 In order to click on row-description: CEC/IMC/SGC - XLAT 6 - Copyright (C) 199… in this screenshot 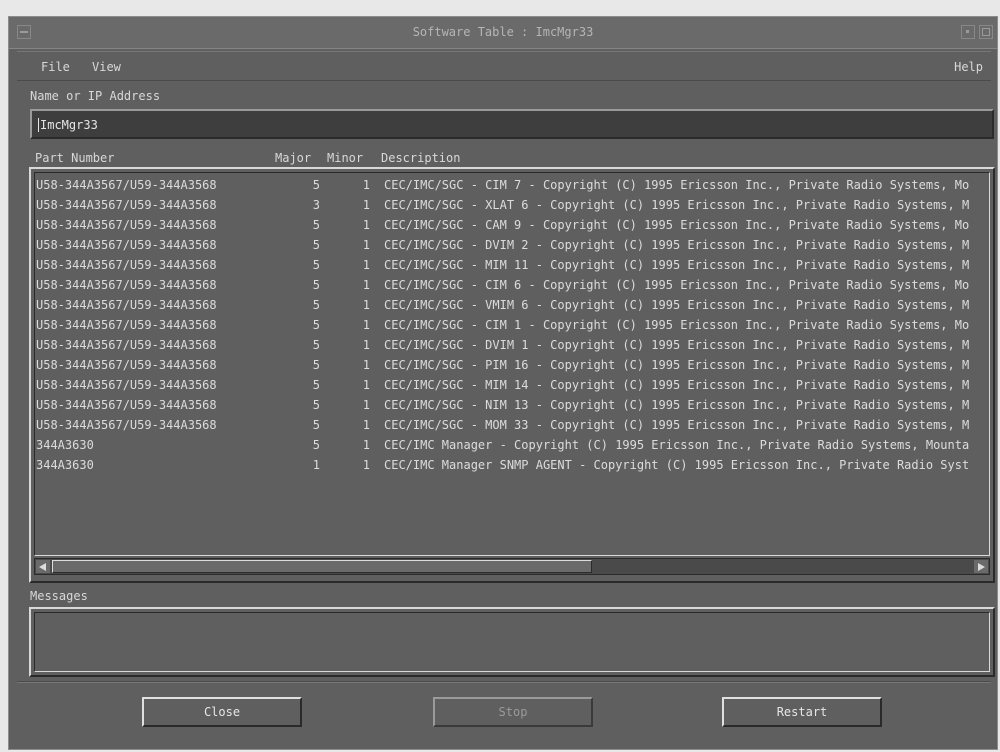, I will do `click(677, 205)`.